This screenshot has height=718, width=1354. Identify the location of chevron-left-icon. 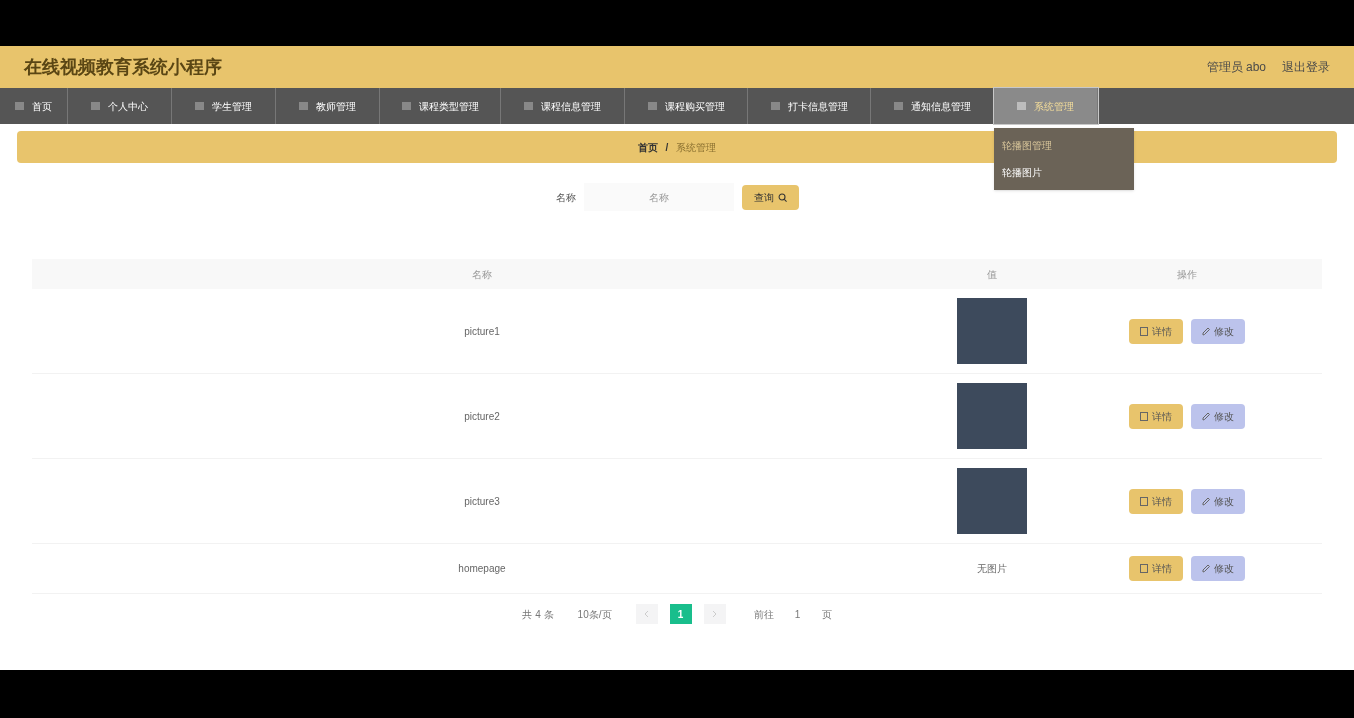
(646, 614).